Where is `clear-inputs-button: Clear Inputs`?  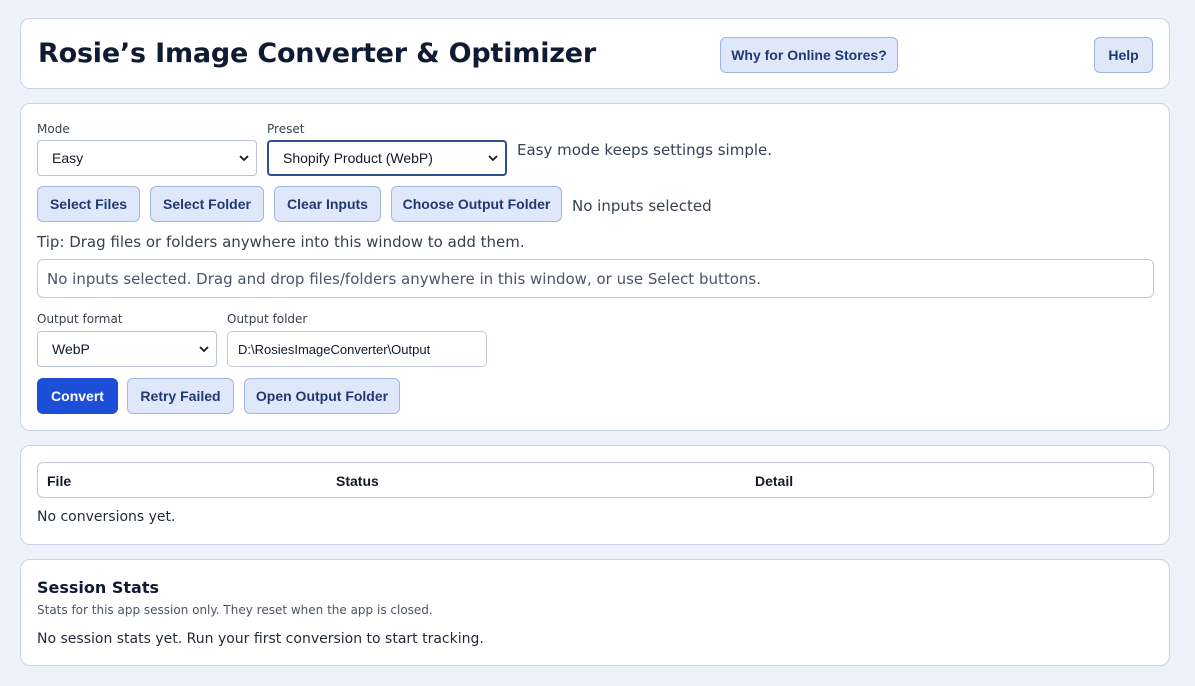 clear-inputs-button: Clear Inputs is located at coordinates (327, 204).